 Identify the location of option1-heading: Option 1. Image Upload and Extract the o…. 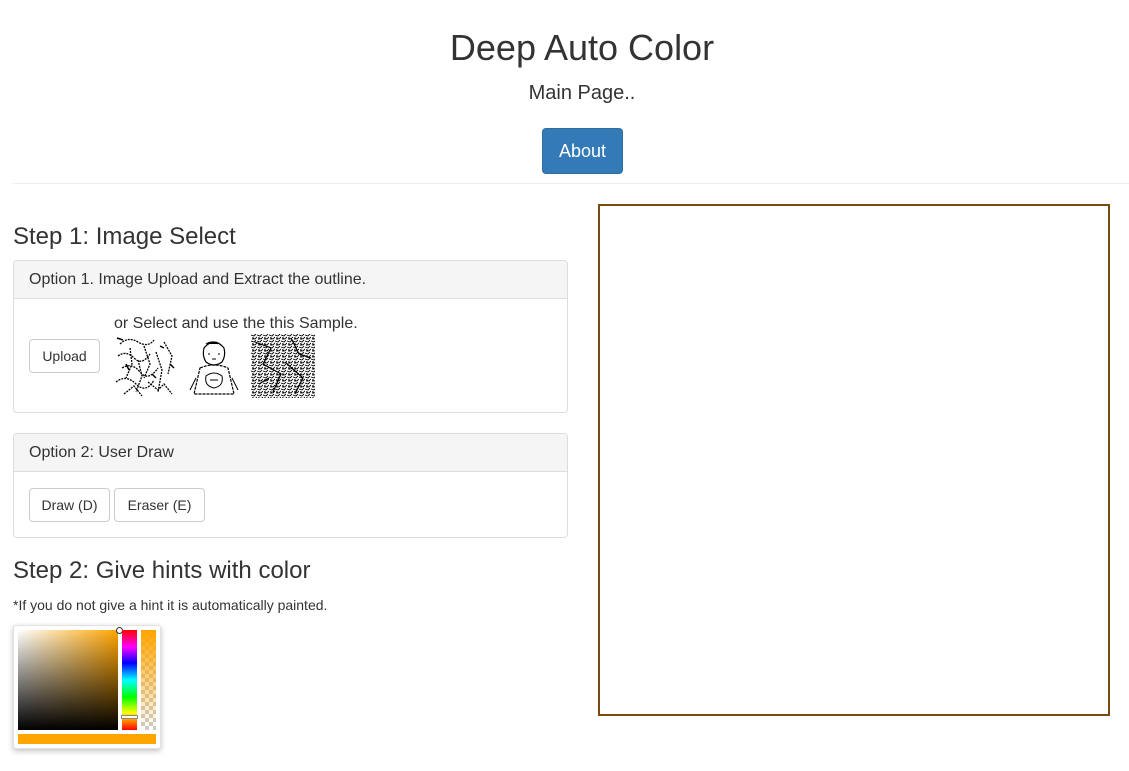
(290, 280).